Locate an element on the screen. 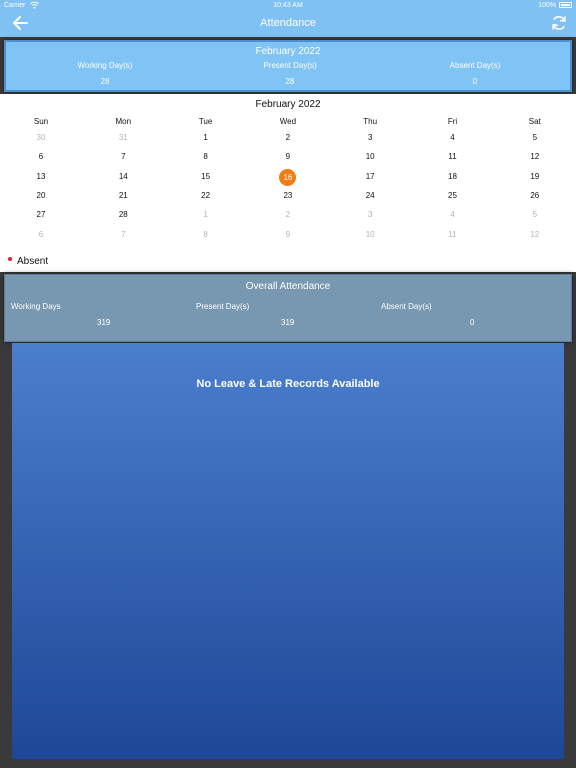  present-days-label: Present Day(s) is located at coordinates (290, 65).